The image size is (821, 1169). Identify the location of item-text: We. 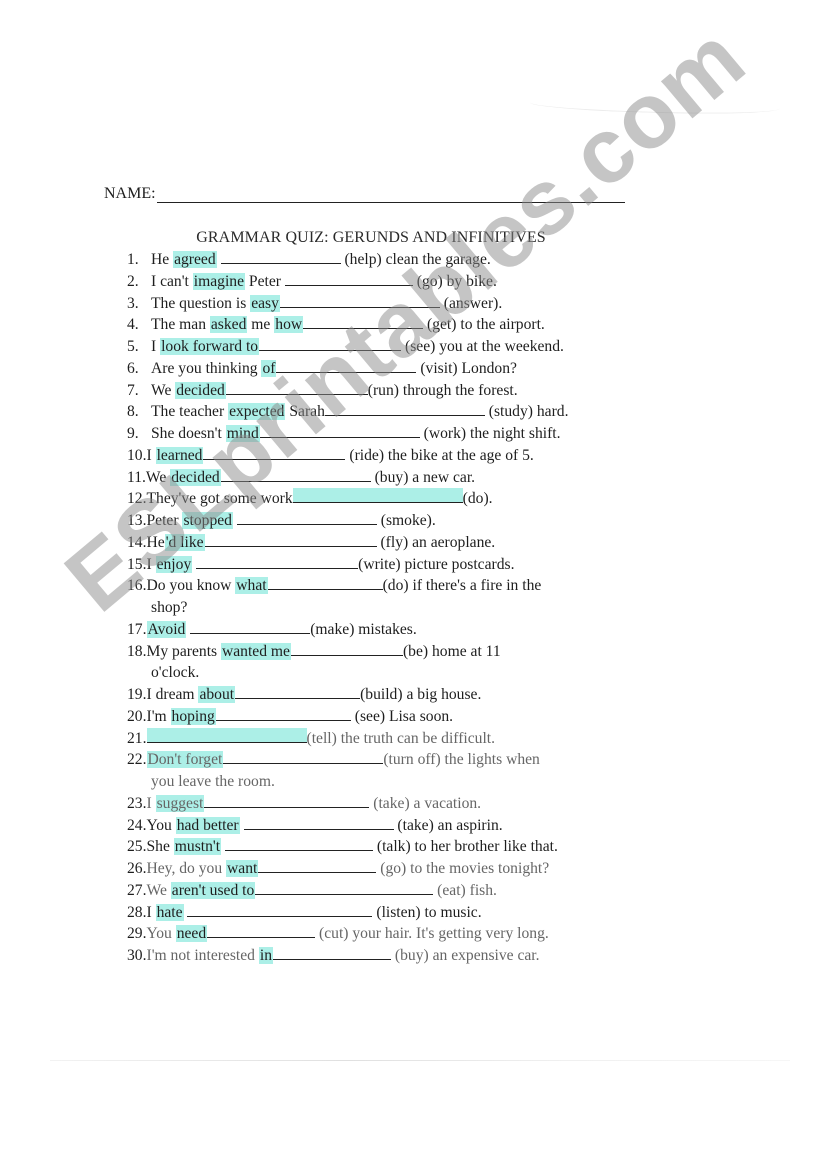
(158, 477).